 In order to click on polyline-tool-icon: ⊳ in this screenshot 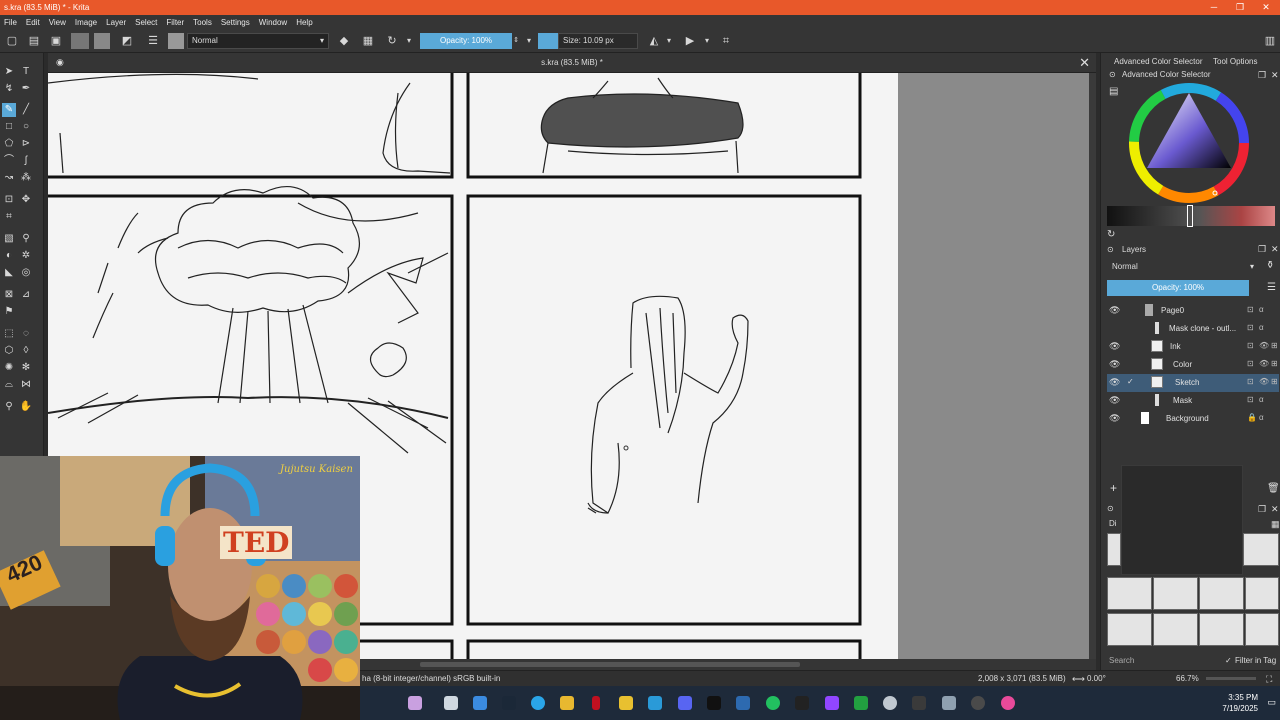, I will do `click(26, 144)`.